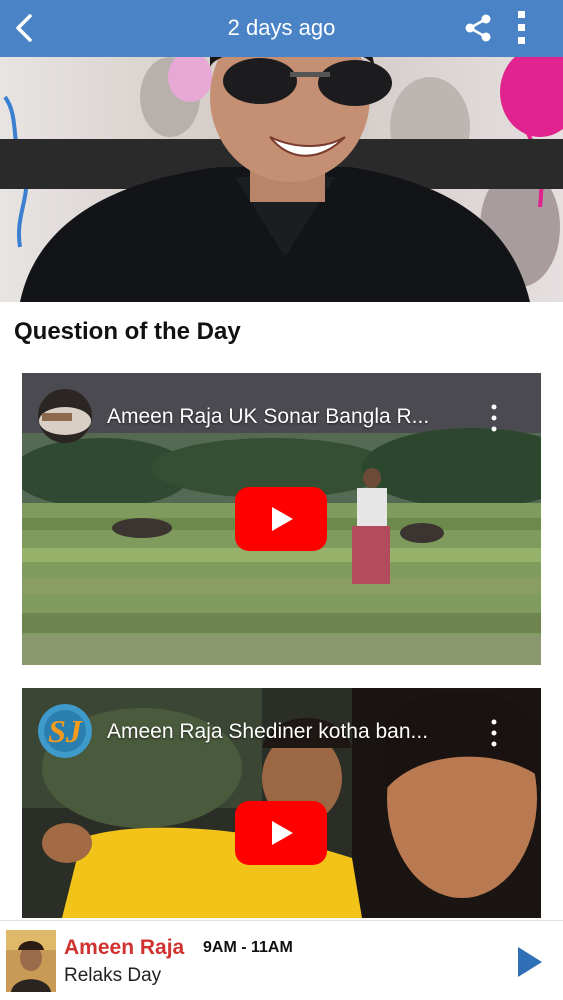 This screenshot has width=563, height=1000. I want to click on section-title: Question of the Day, so click(127, 331).